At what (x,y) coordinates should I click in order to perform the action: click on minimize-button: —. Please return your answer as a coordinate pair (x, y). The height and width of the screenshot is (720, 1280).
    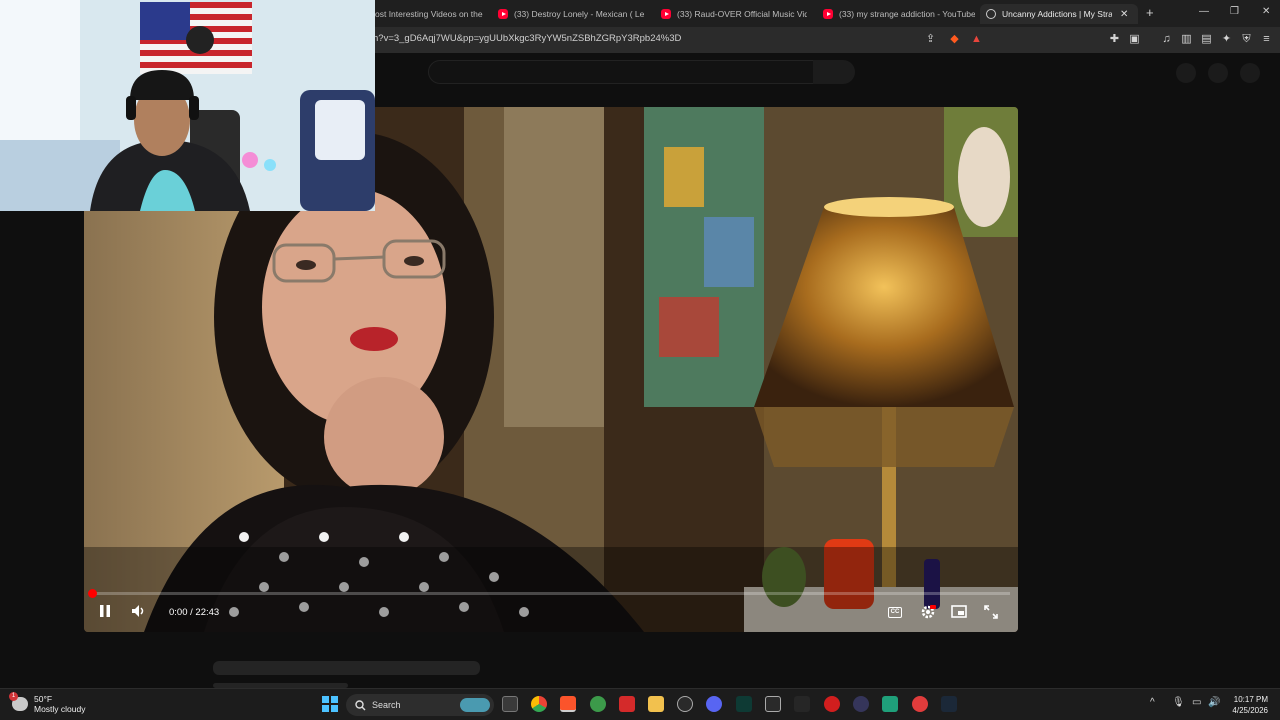
    Looking at the image, I should click on (1204, 11).